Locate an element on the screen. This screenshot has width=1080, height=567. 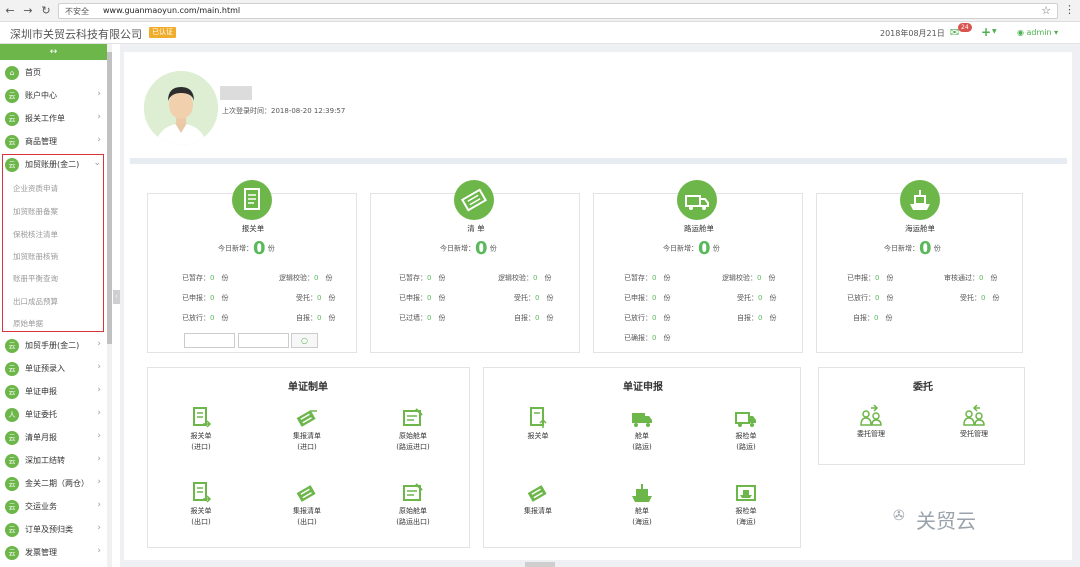
tool-label: 委托管理 is located at coordinates (871, 434).